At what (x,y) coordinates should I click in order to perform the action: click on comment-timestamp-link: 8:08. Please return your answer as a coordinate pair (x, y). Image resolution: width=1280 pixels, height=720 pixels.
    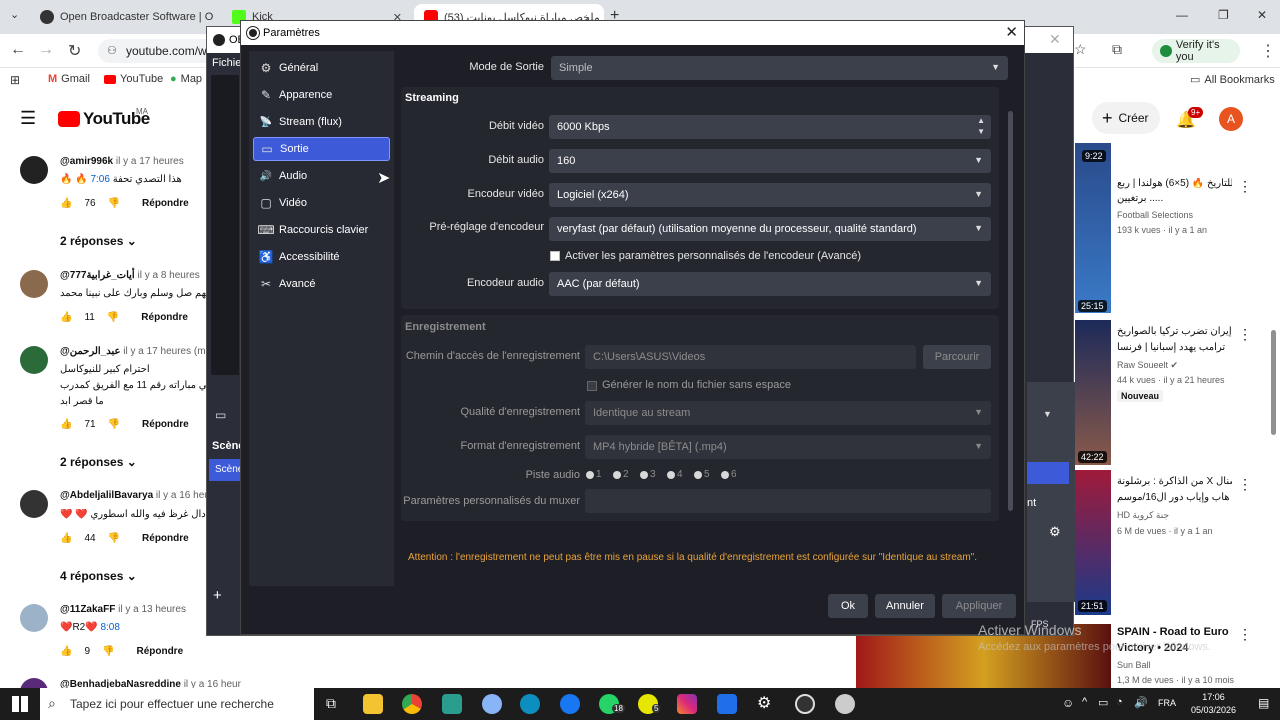
    Looking at the image, I should click on (109, 627).